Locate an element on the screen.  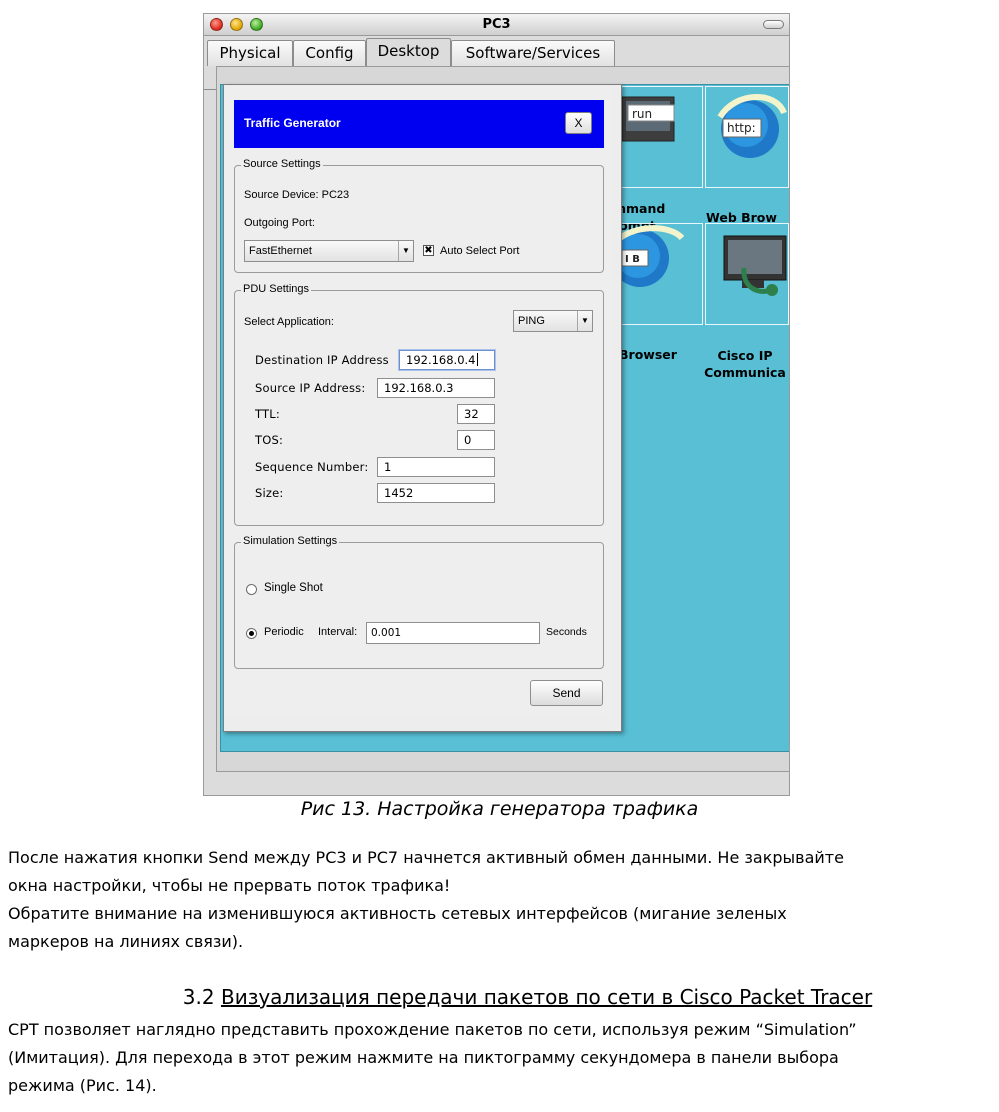
auto-select-port-checkbox: ✖ is located at coordinates (428, 250).